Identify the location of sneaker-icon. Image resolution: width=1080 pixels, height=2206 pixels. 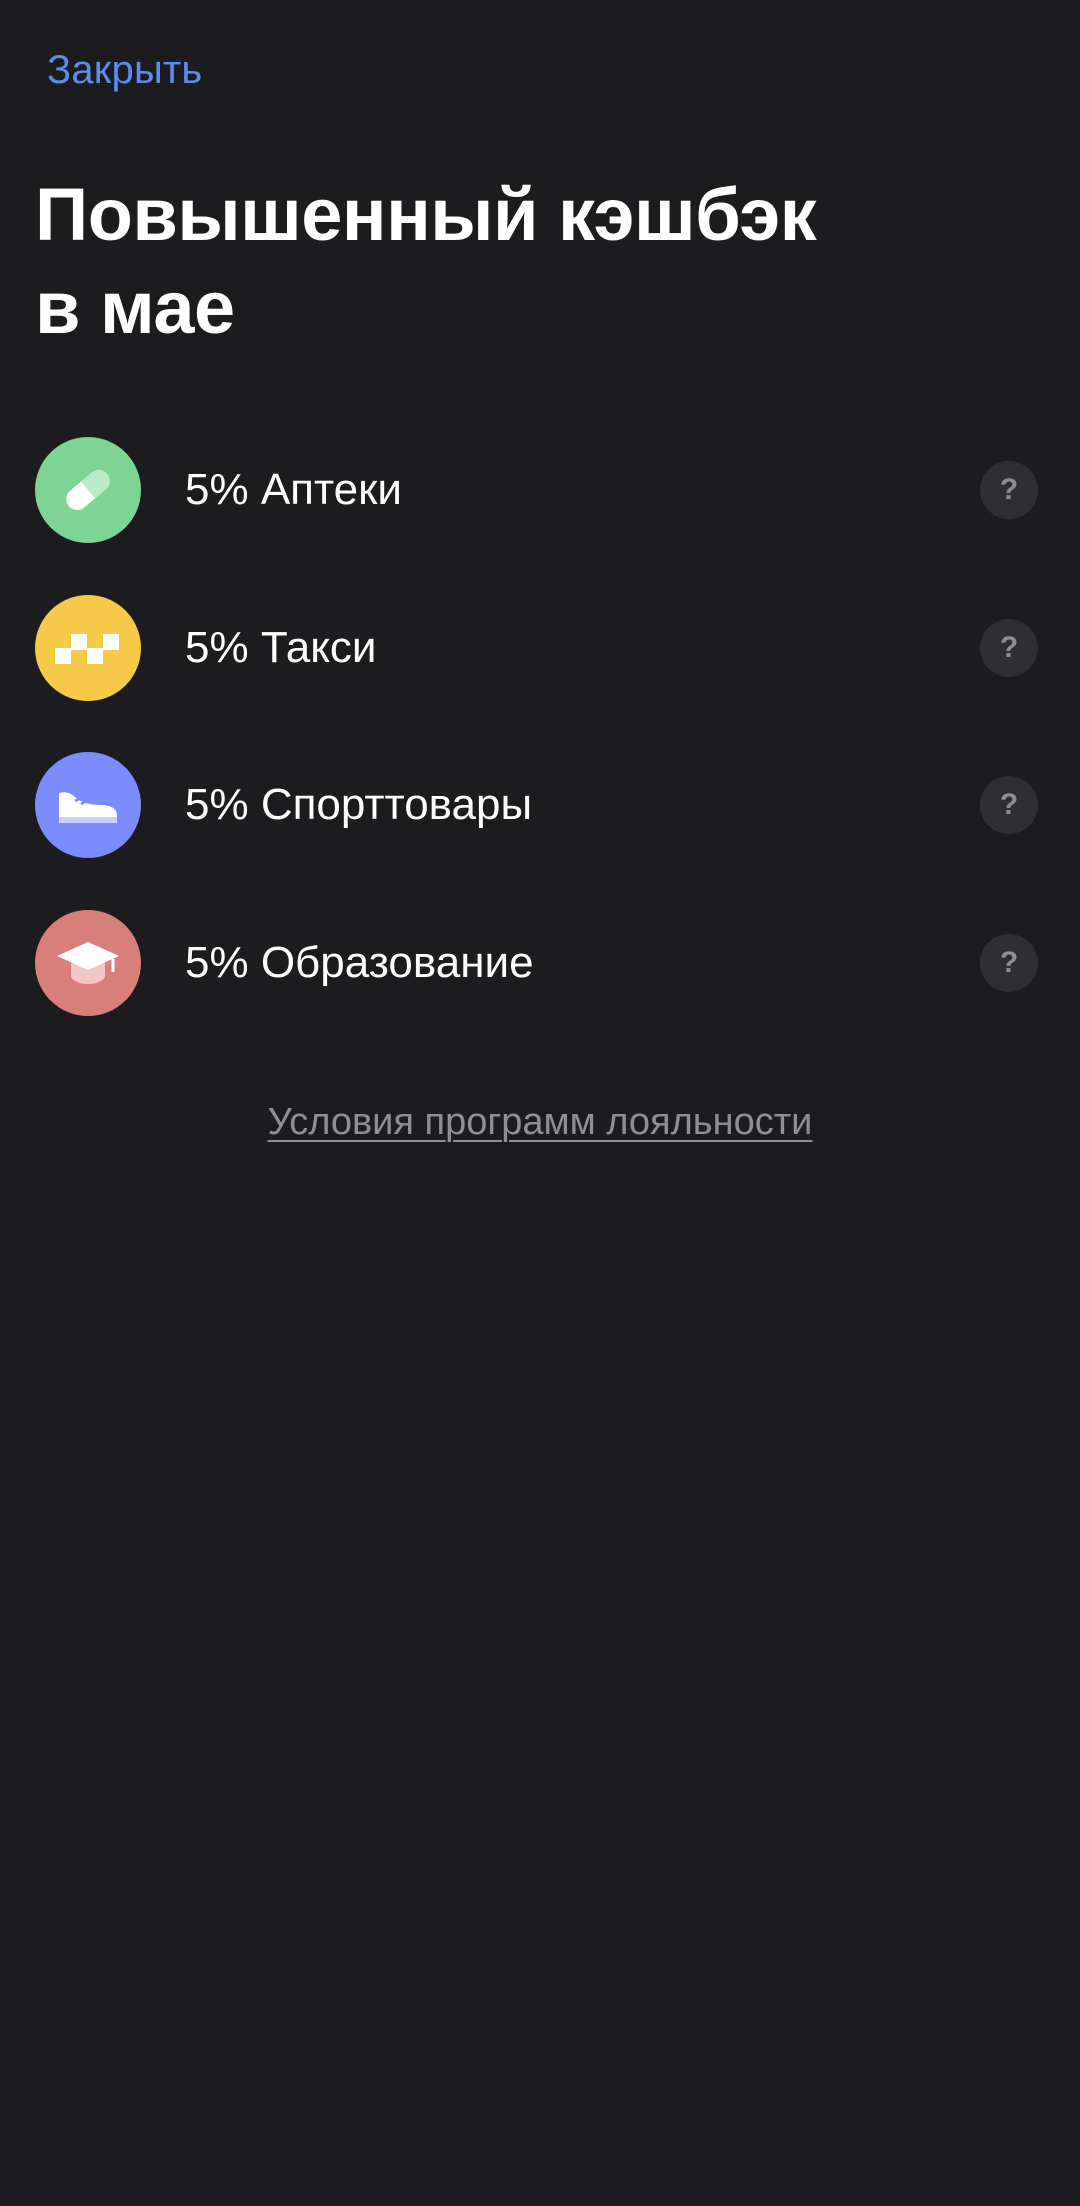
(88, 805).